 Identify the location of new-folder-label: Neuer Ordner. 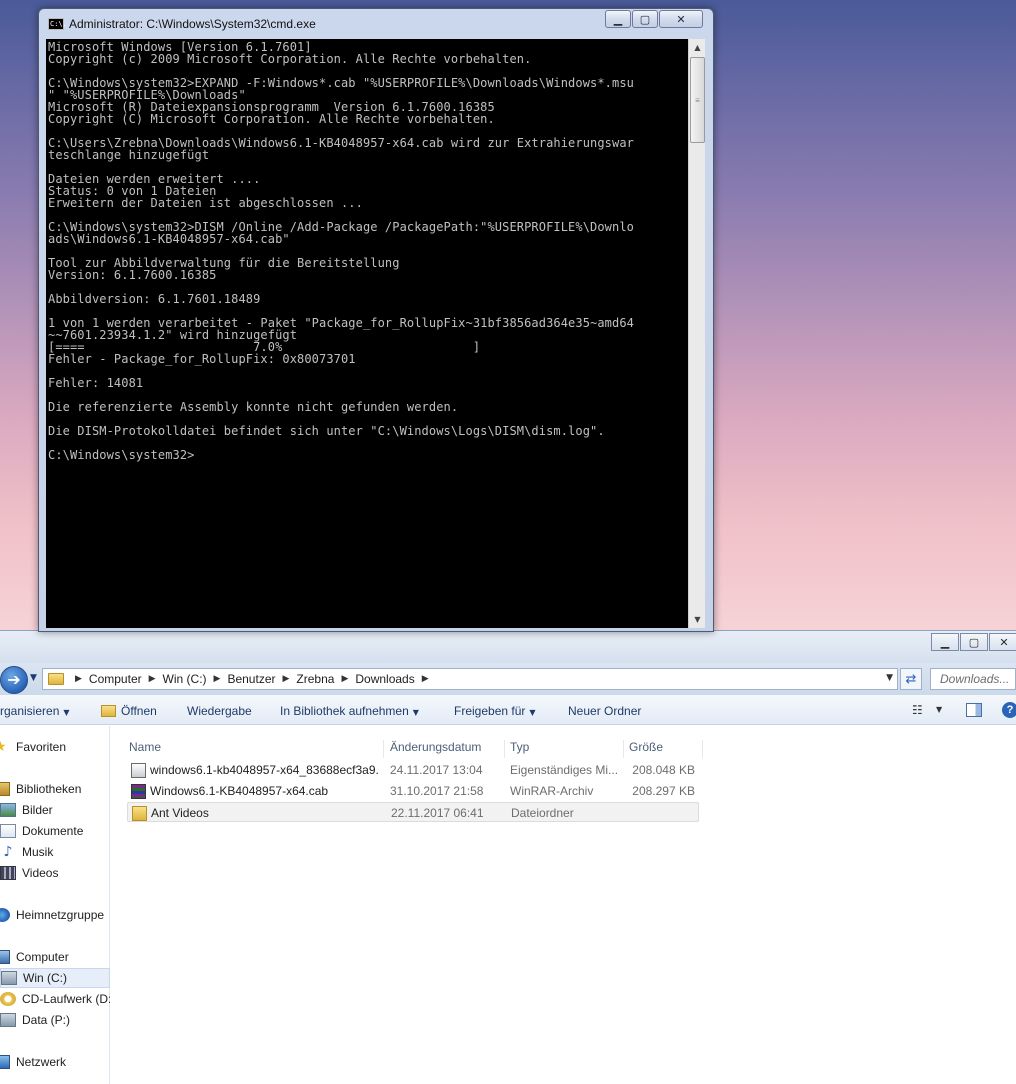
(605, 711).